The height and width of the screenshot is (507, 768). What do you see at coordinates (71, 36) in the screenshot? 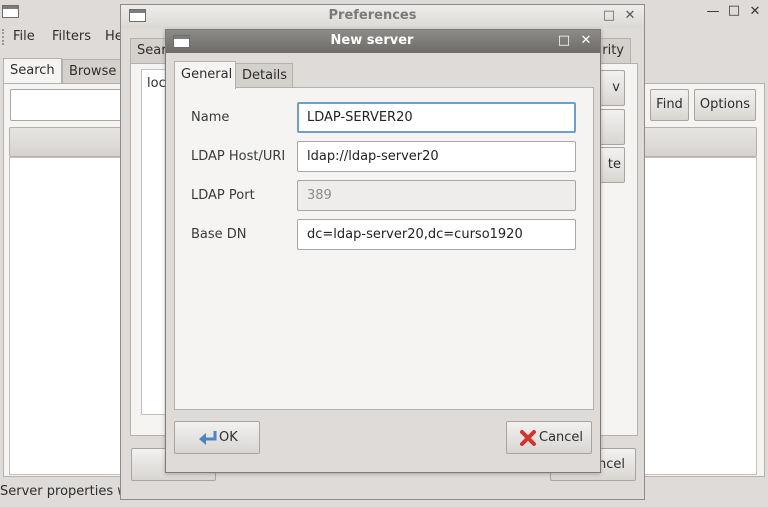
I see `menu-filters: Filters` at bounding box center [71, 36].